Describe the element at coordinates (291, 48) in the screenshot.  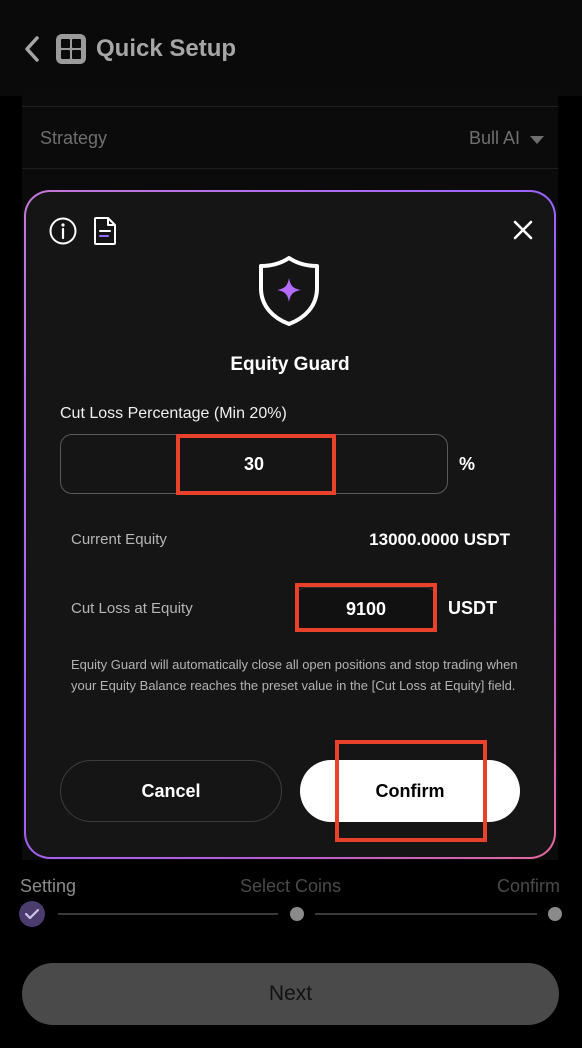
I see `top-bar: Quick Setup` at that location.